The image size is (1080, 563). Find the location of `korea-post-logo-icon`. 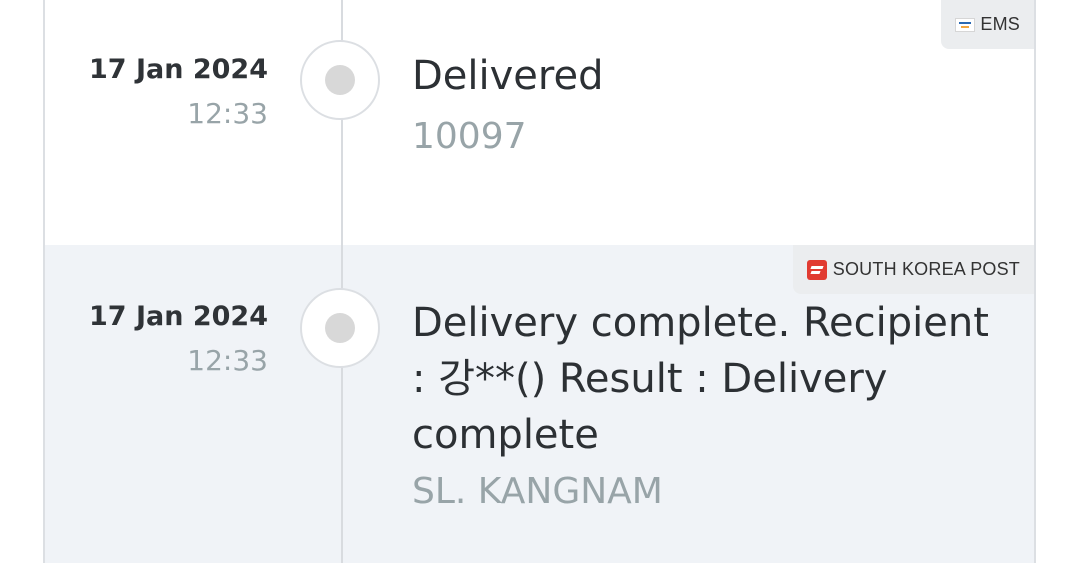

korea-post-logo-icon is located at coordinates (816, 269).